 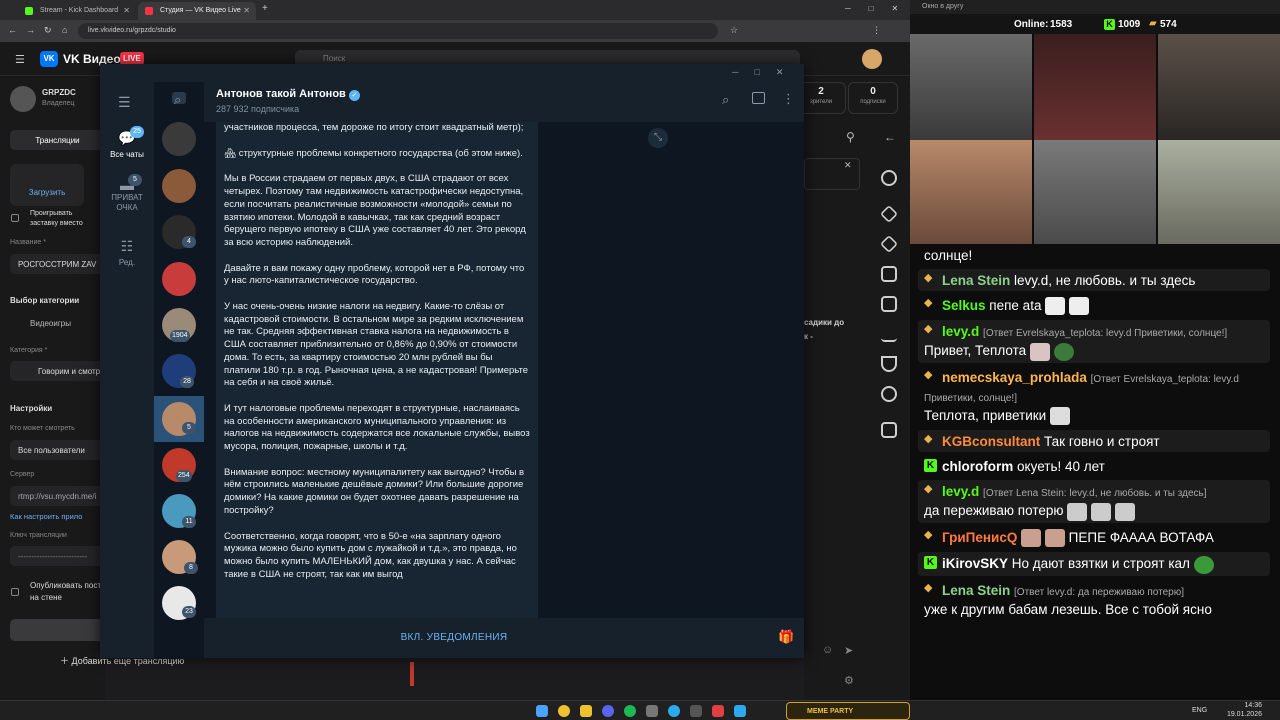 What do you see at coordinates (1245, 705) in the screenshot?
I see `clock-time: 14:36` at bounding box center [1245, 705].